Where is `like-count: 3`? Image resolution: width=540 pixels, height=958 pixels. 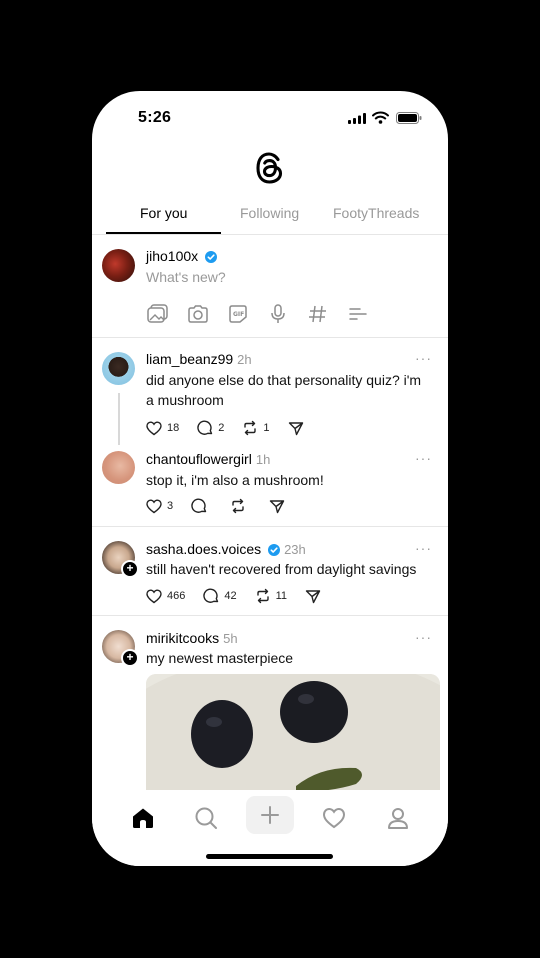
like-count: 3 is located at coordinates (170, 506).